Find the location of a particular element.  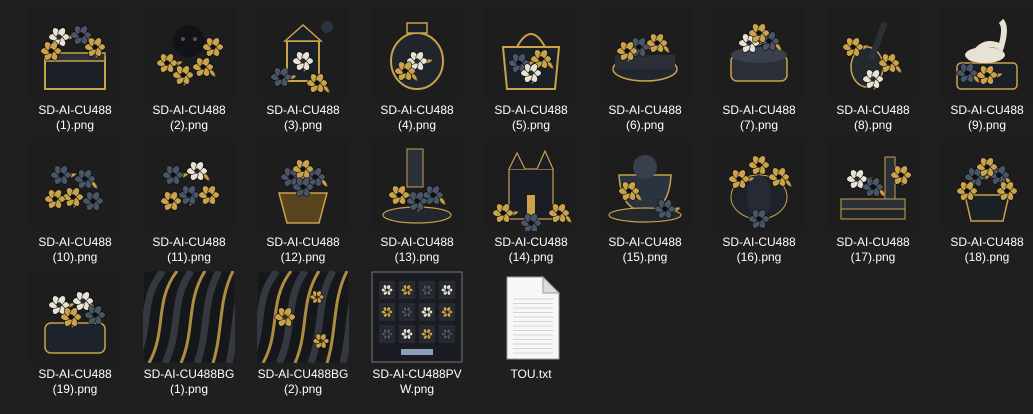

jar-flower-icon is located at coordinates (417, 53).